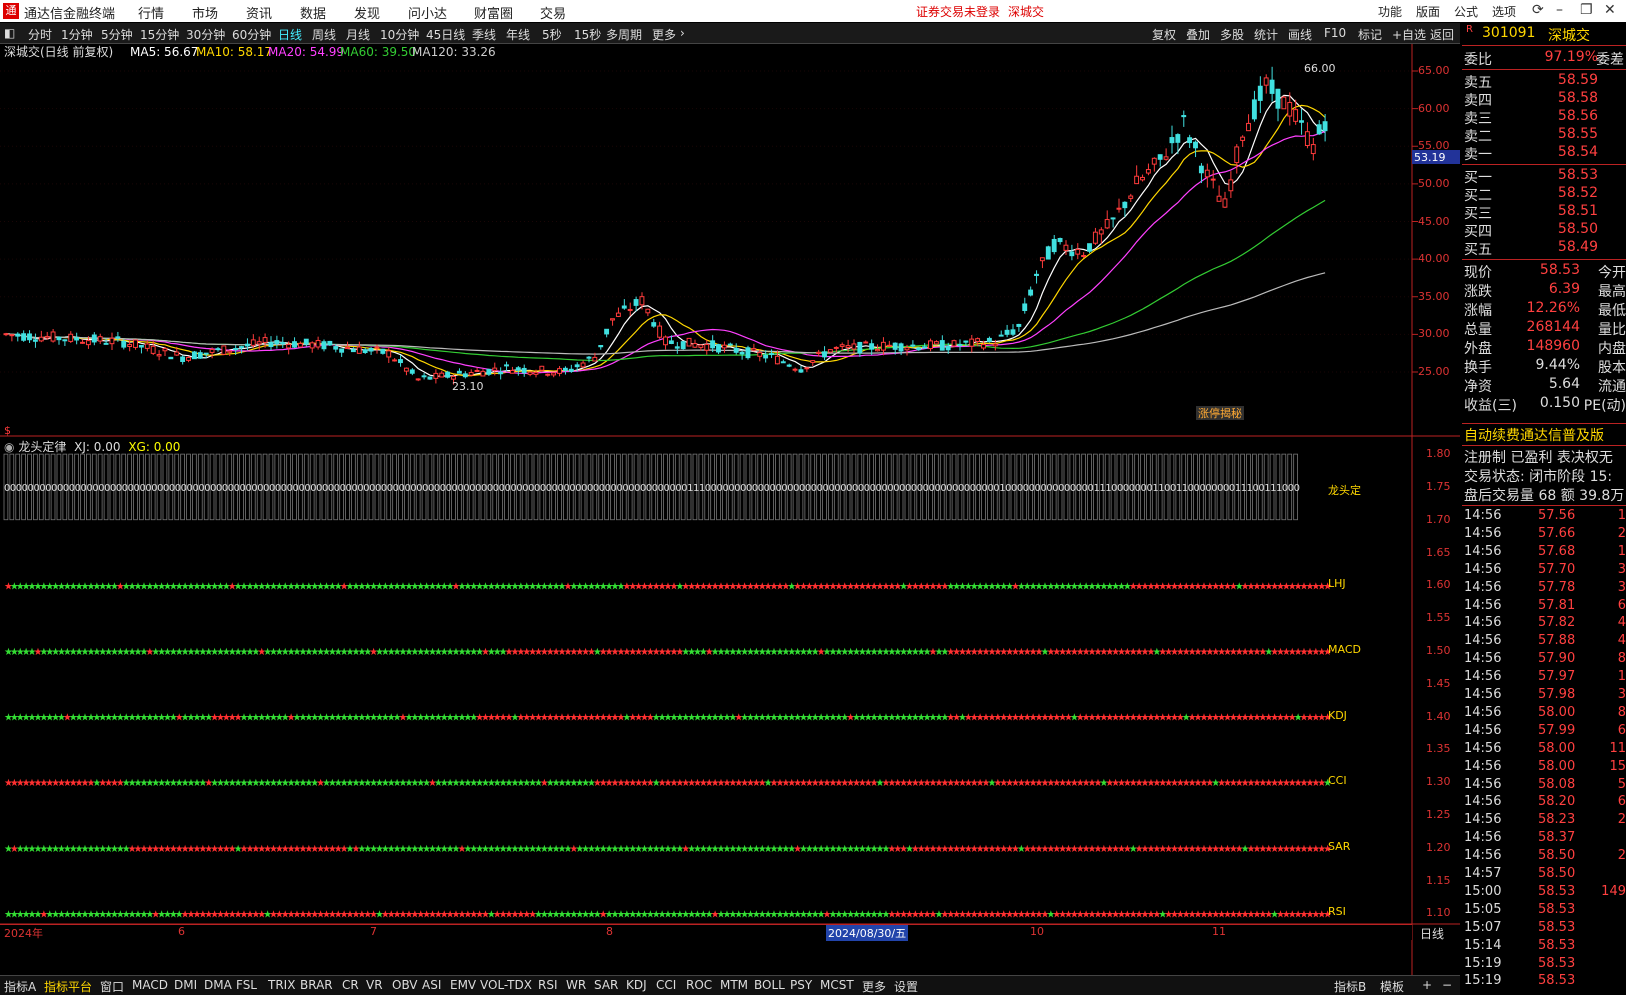 Image resolution: width=1626 pixels, height=995 pixels. What do you see at coordinates (1232, 34) in the screenshot?
I see `btn-duogu: 多股` at bounding box center [1232, 34].